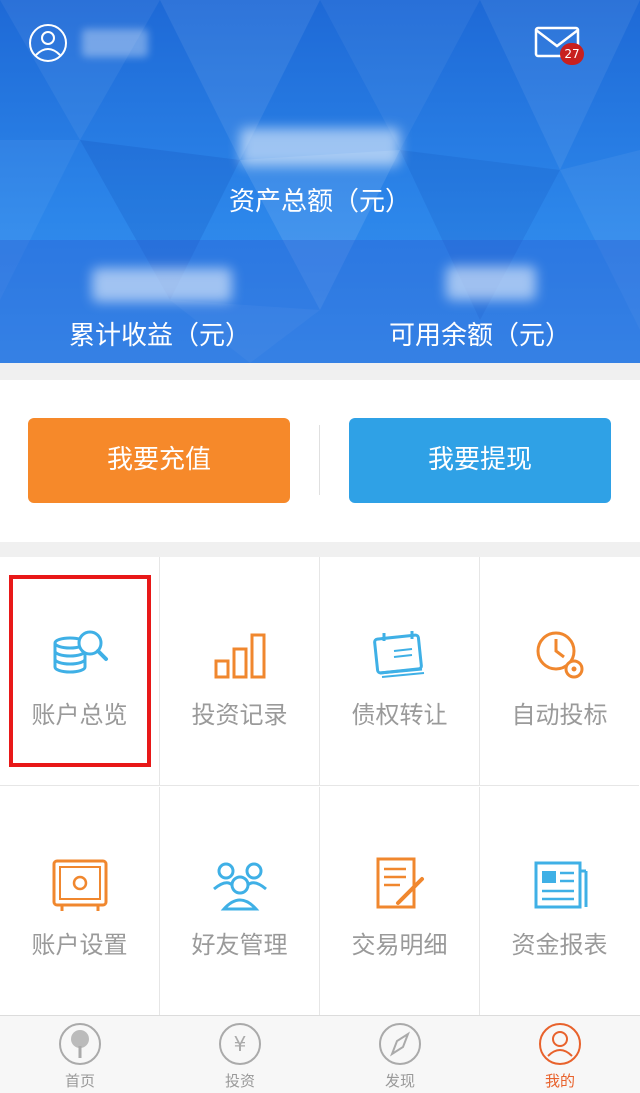  Describe the element at coordinates (559, 945) in the screenshot. I see `menu-item-label: 资金报表` at that location.